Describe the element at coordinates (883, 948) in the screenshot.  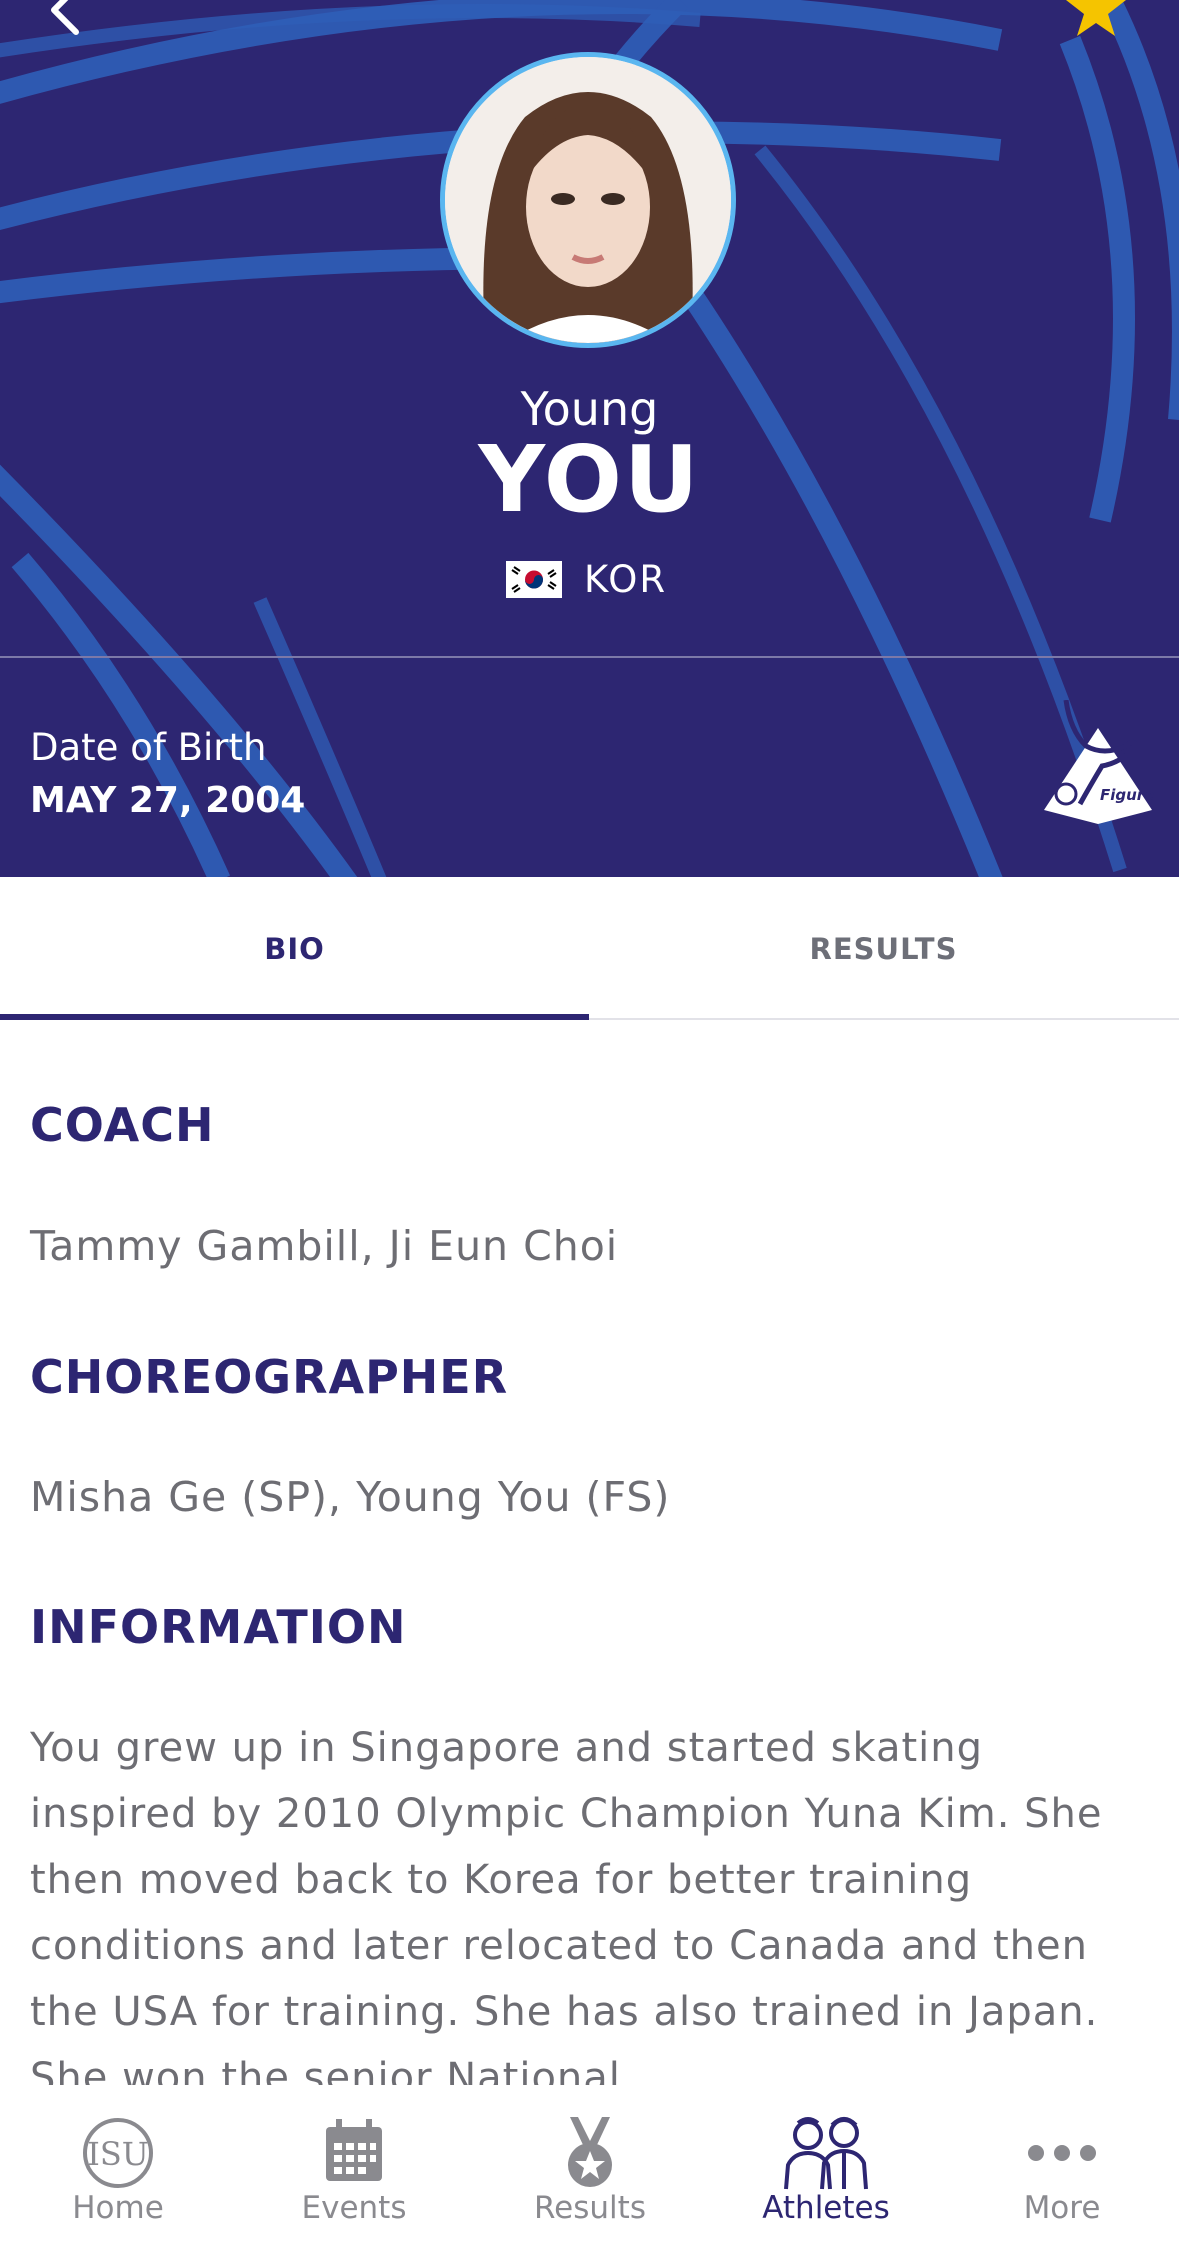
I see `tab-results: RESULTS` at that location.